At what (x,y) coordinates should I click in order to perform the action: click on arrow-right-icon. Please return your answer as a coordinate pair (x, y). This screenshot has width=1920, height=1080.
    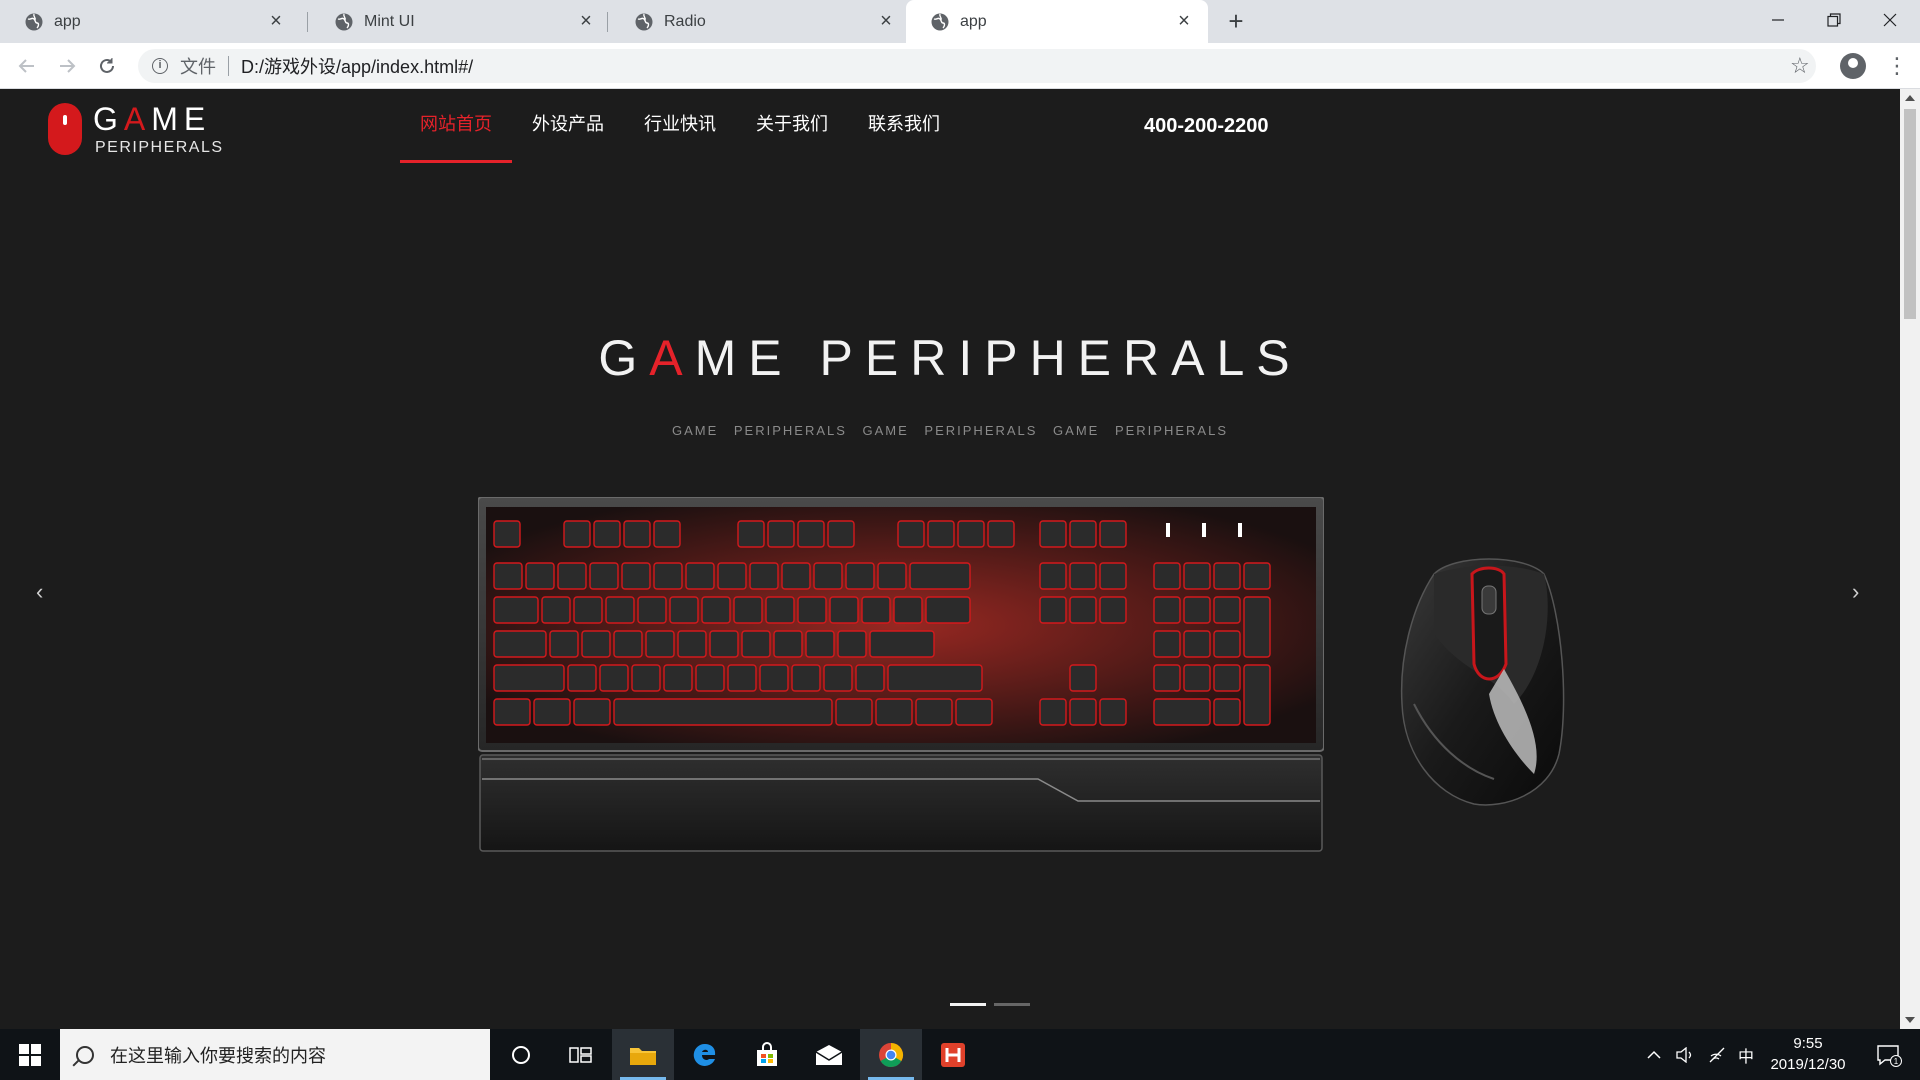
    Looking at the image, I should click on (68, 66).